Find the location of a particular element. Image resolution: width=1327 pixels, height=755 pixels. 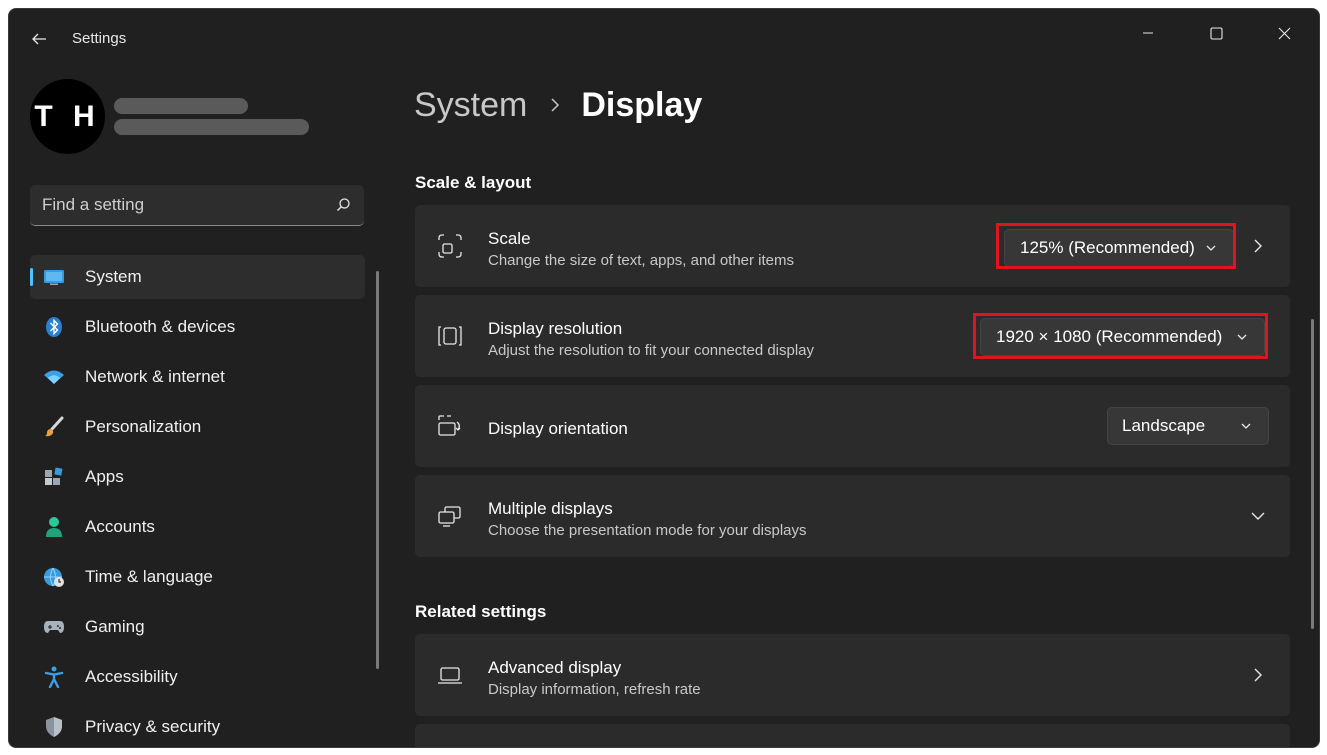

scale-icon is located at coordinates (450, 246).